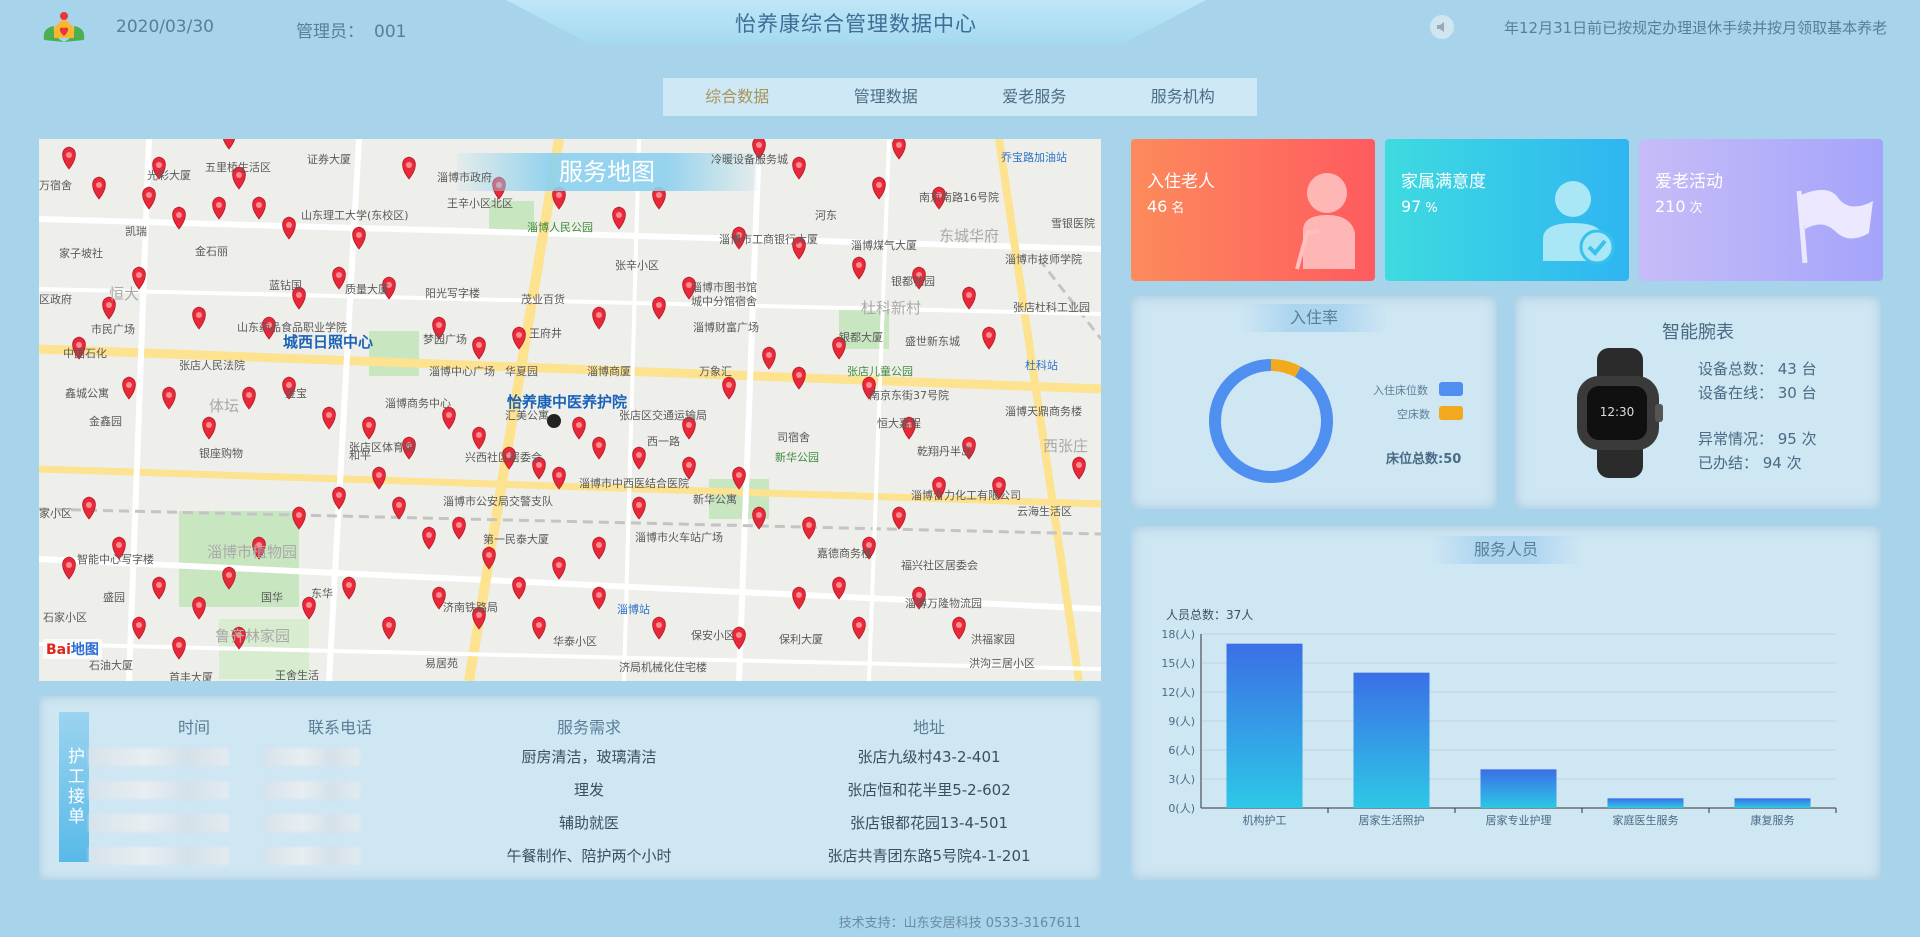 The height and width of the screenshot is (937, 1920). What do you see at coordinates (1002, 663) in the screenshot?
I see `map-label: 洪沟三居小区` at bounding box center [1002, 663].